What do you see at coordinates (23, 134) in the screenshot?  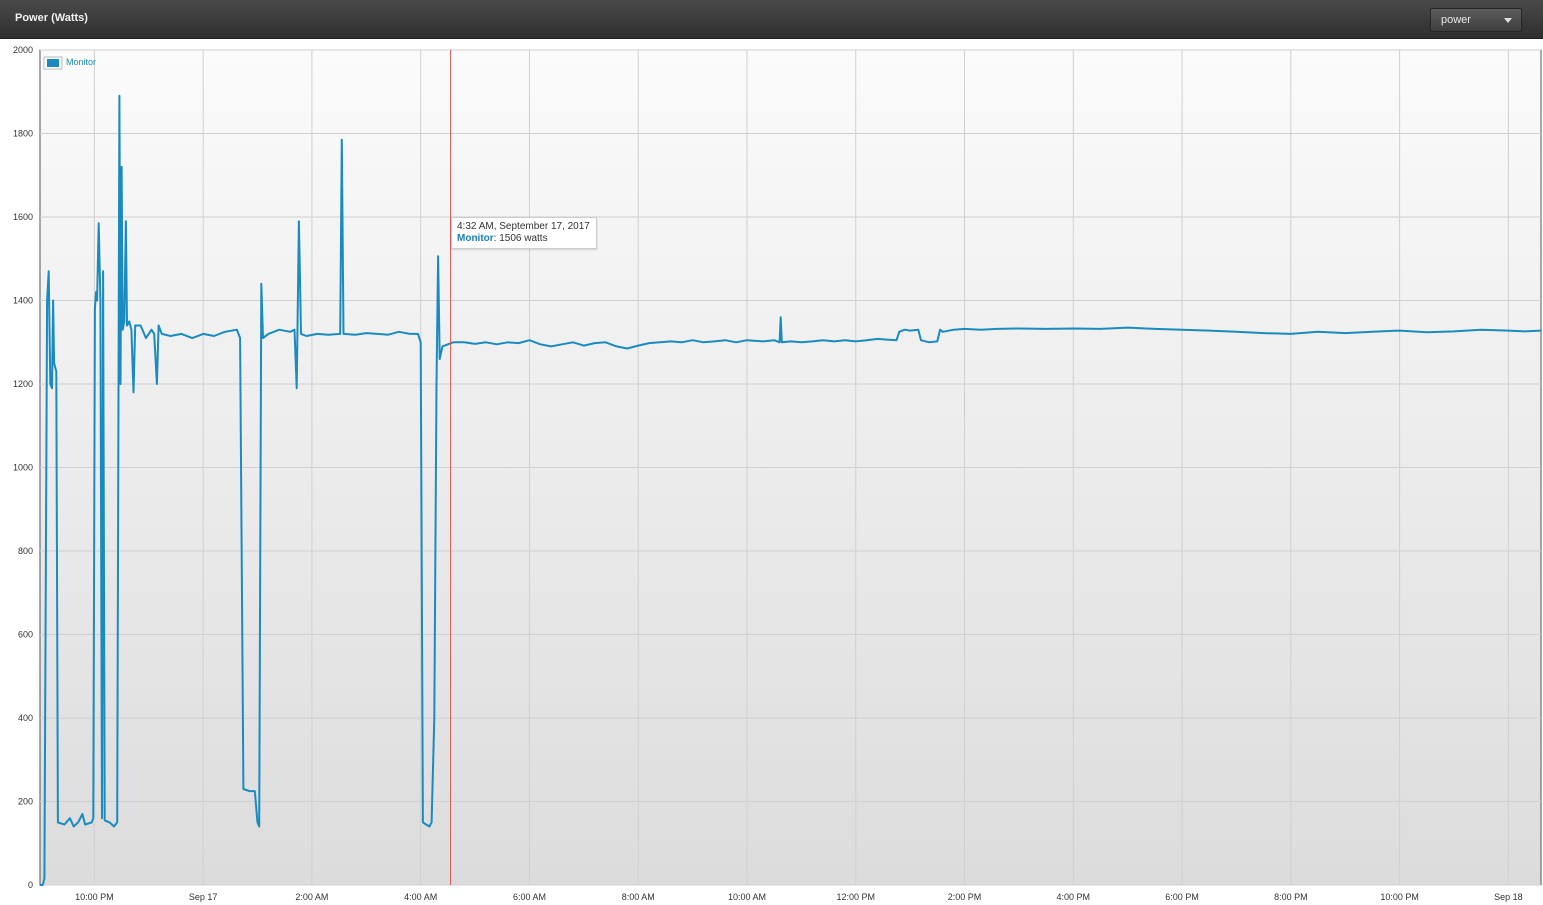 I see `y-tick-label: 1800` at bounding box center [23, 134].